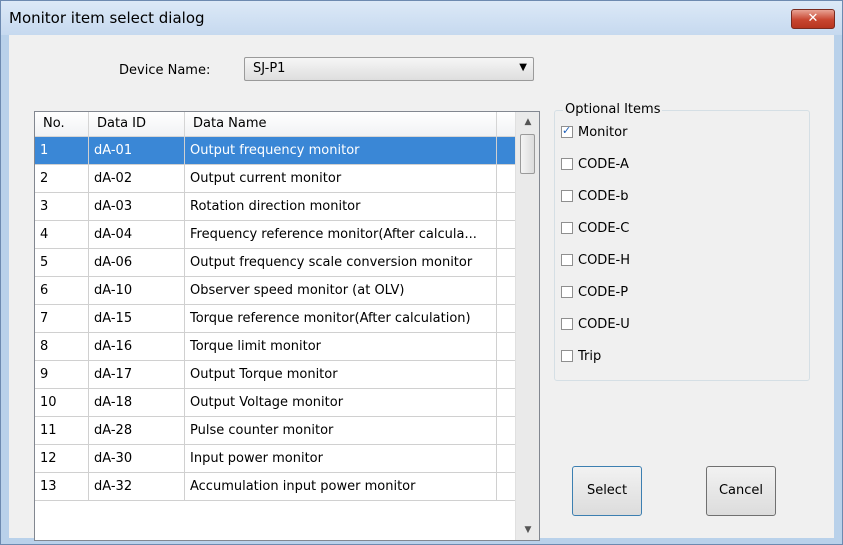 The image size is (843, 545). I want to click on cell-data-id: dA-18, so click(137, 402).